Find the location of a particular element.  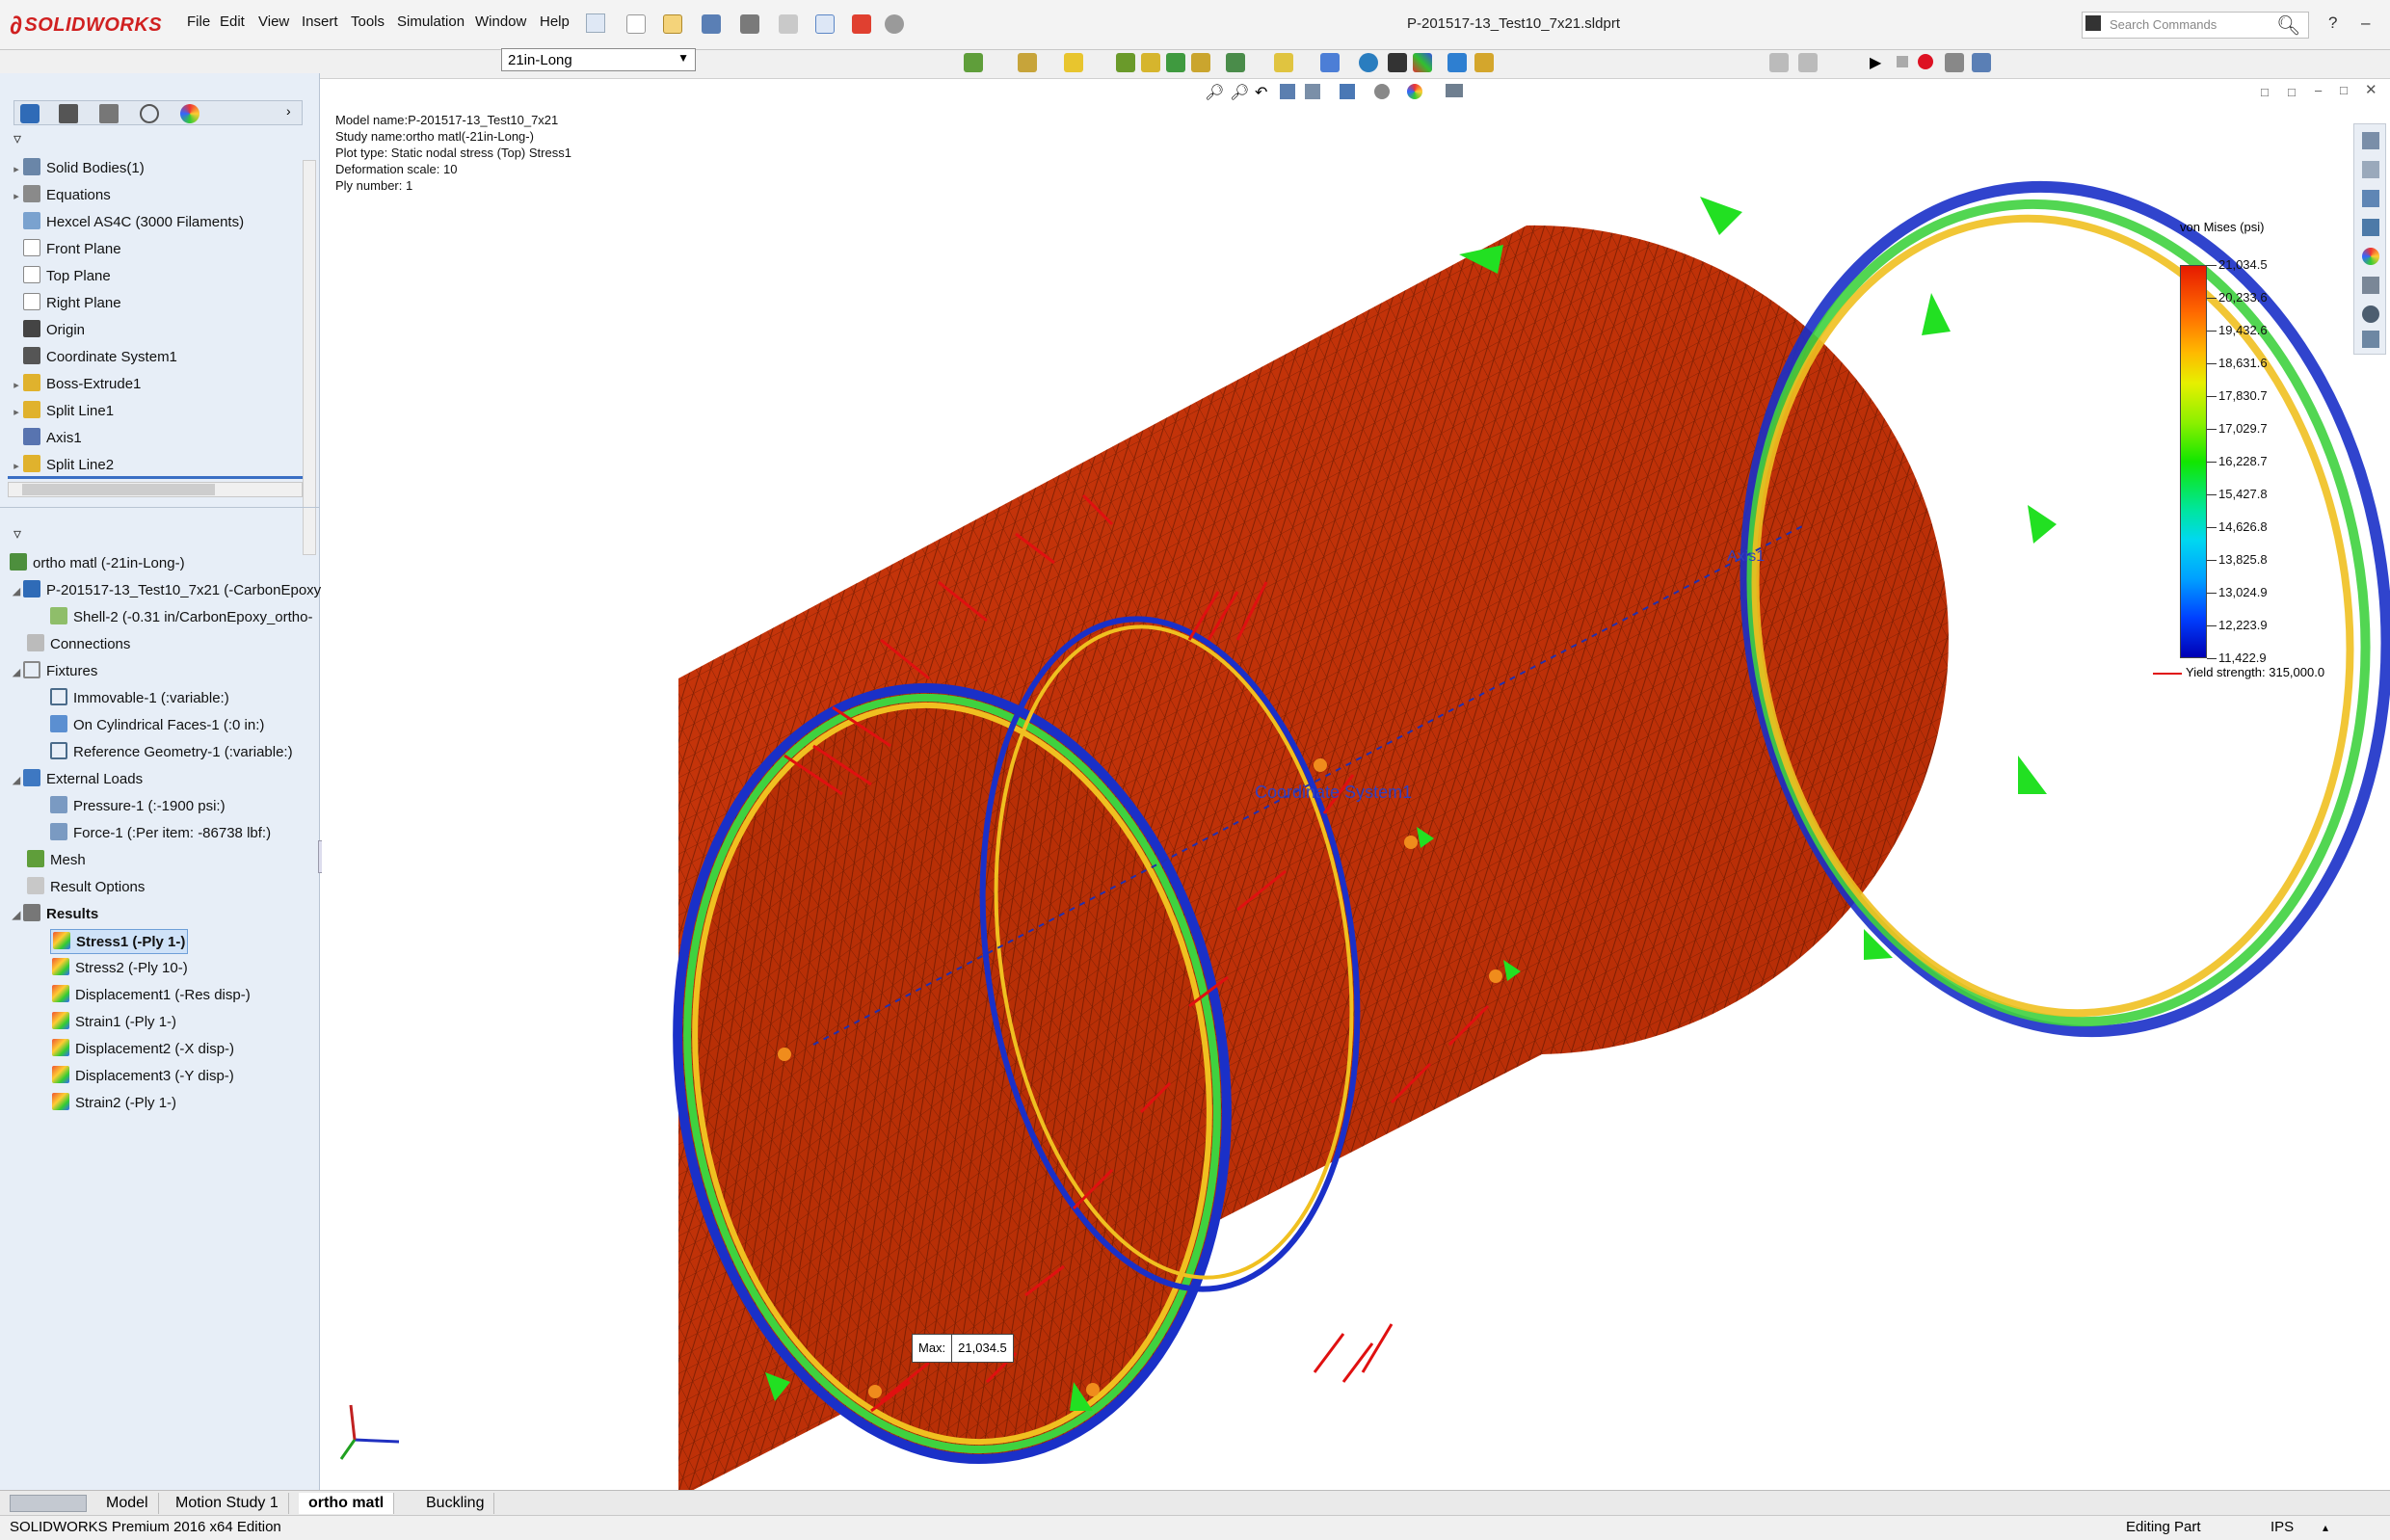

feature-tree-item: ▸ Equations is located at coordinates (61, 195).